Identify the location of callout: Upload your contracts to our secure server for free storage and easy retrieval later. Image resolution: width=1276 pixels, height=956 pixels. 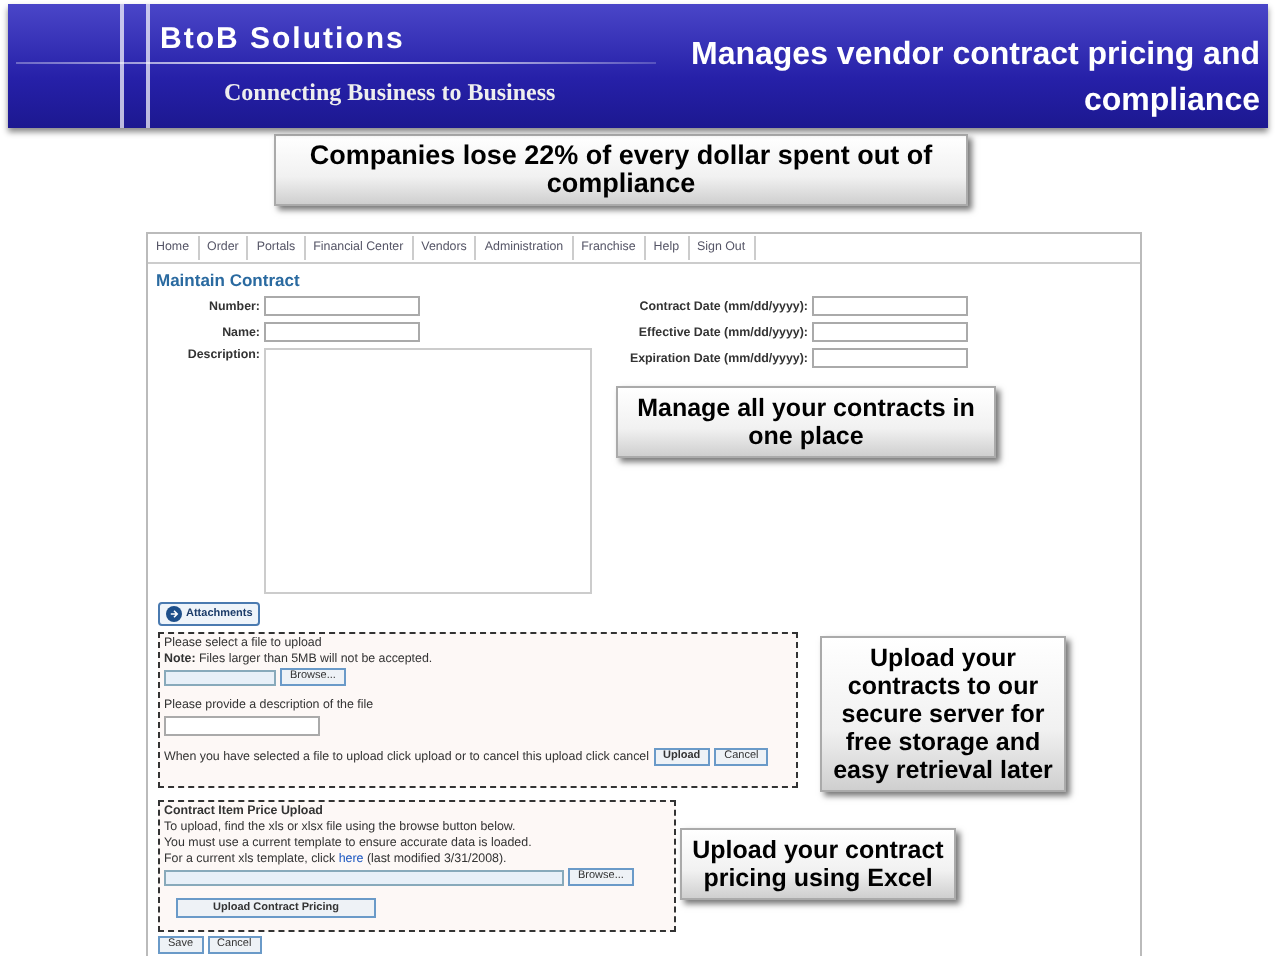
(943, 714).